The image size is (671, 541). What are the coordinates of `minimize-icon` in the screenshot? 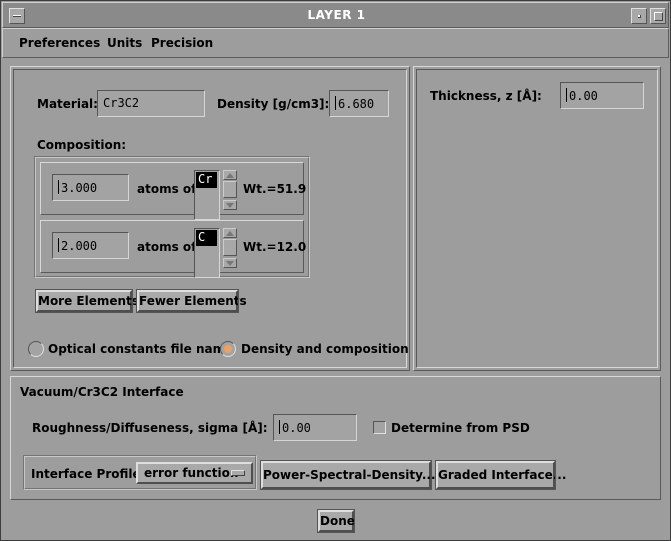 It's located at (639, 16).